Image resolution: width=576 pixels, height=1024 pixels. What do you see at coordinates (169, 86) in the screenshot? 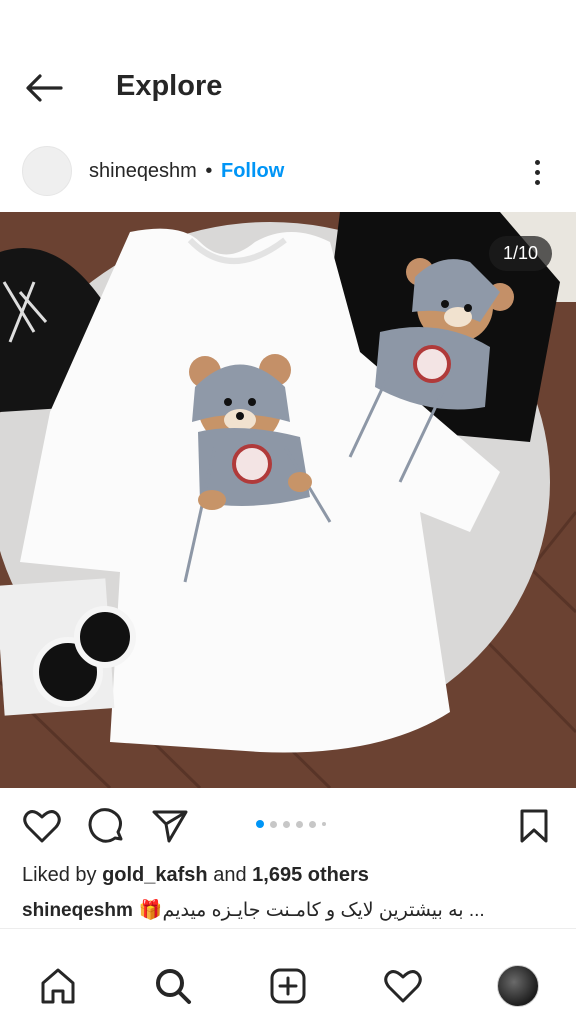
I see `page-title: Explore` at bounding box center [169, 86].